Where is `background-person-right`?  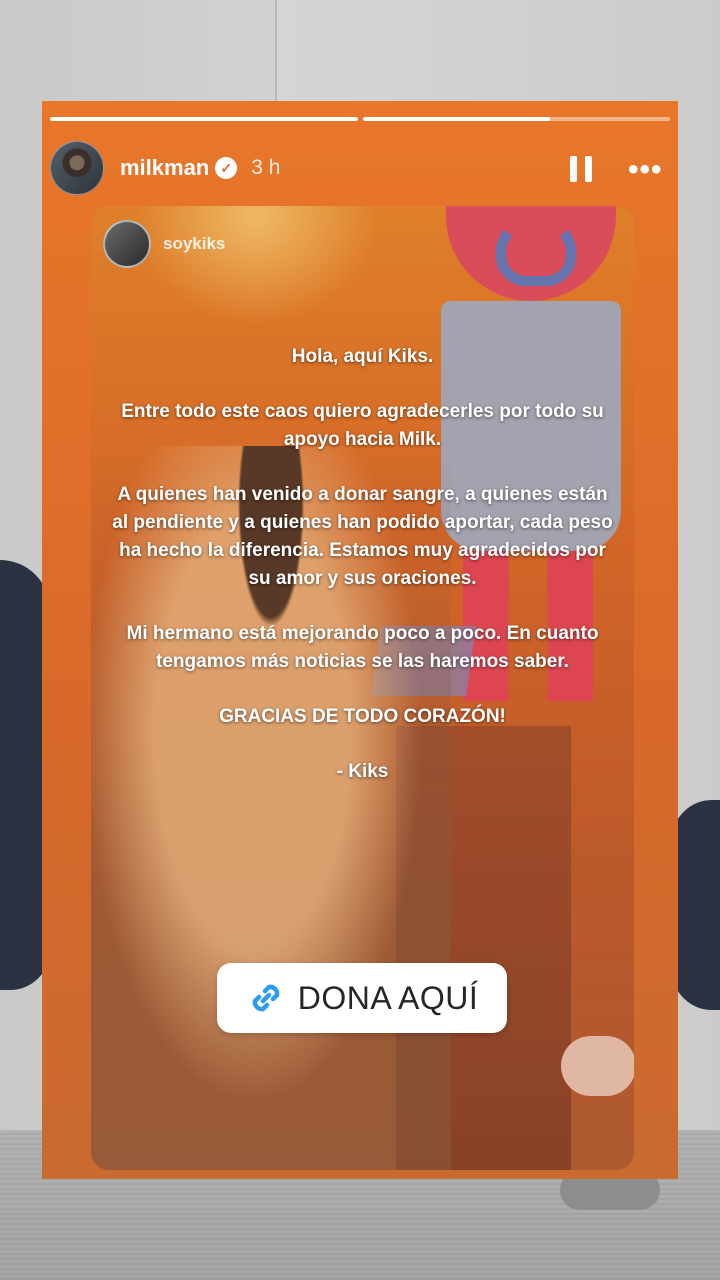 background-person-right is located at coordinates (696, 905).